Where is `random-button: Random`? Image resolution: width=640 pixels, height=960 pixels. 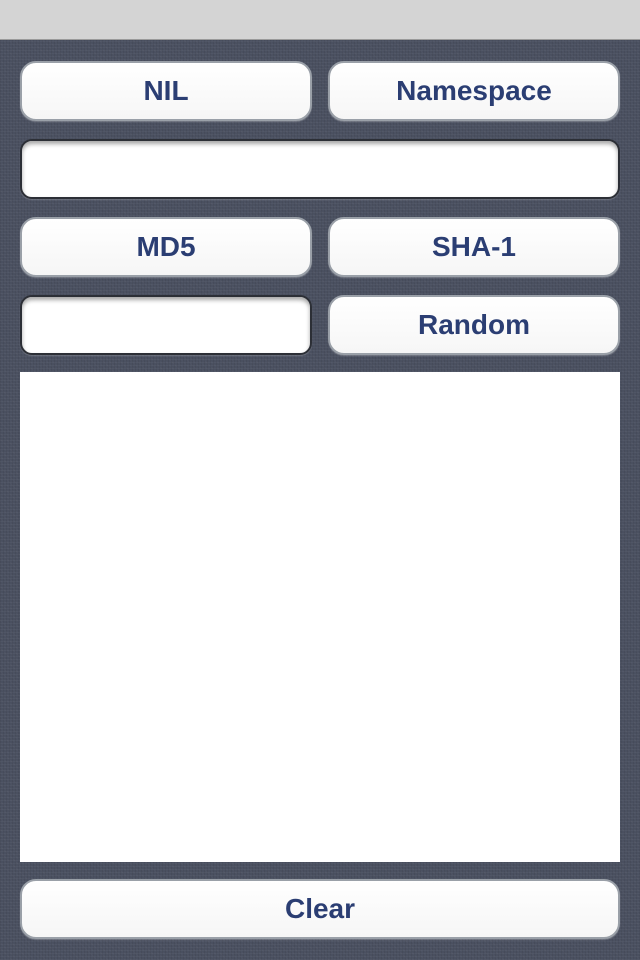 random-button: Random is located at coordinates (474, 325).